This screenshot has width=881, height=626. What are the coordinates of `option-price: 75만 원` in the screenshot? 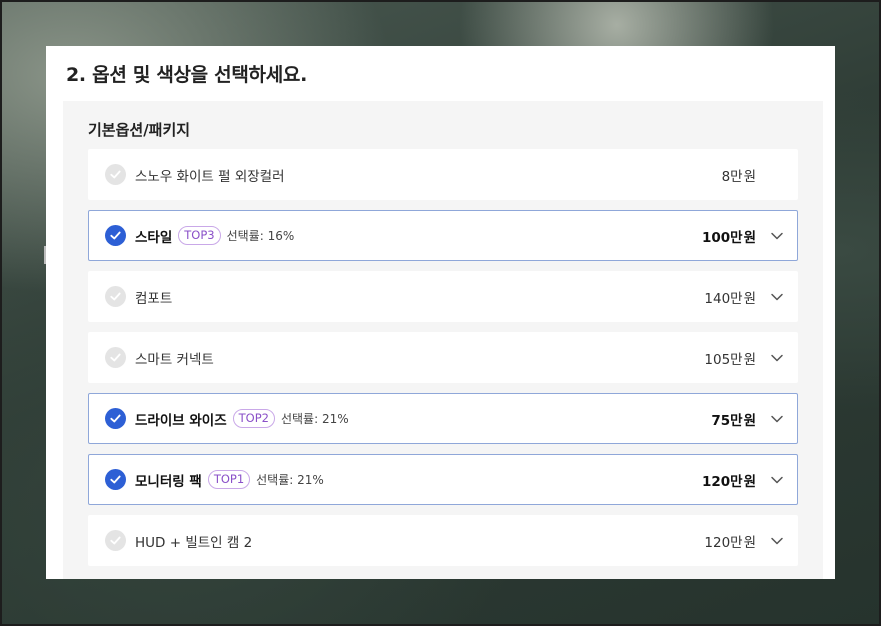 It's located at (733, 418).